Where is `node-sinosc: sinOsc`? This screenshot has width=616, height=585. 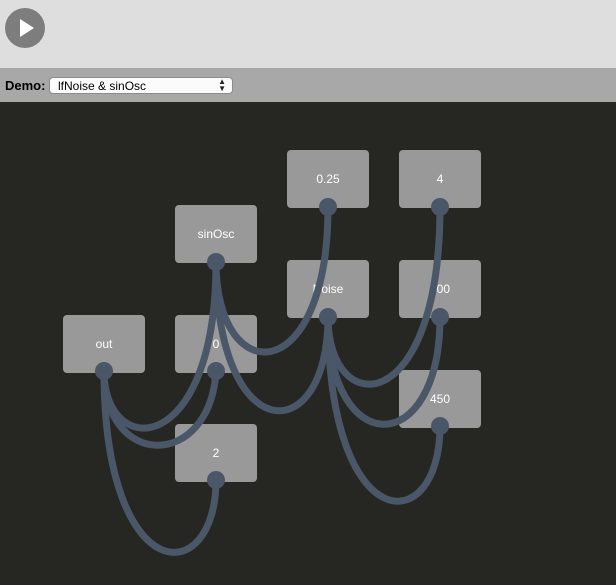 node-sinosc: sinOsc is located at coordinates (216, 234).